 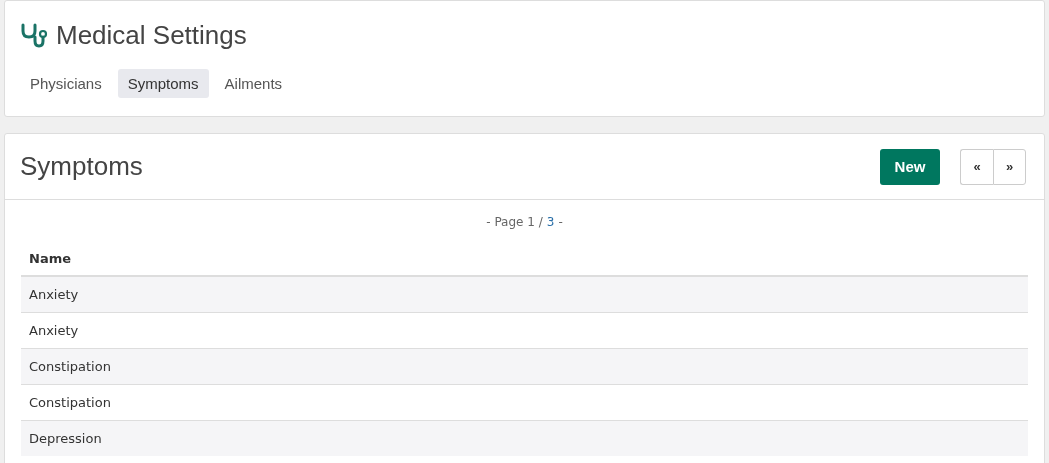 What do you see at coordinates (253, 83) in the screenshot?
I see `nav-tab: Ailments` at bounding box center [253, 83].